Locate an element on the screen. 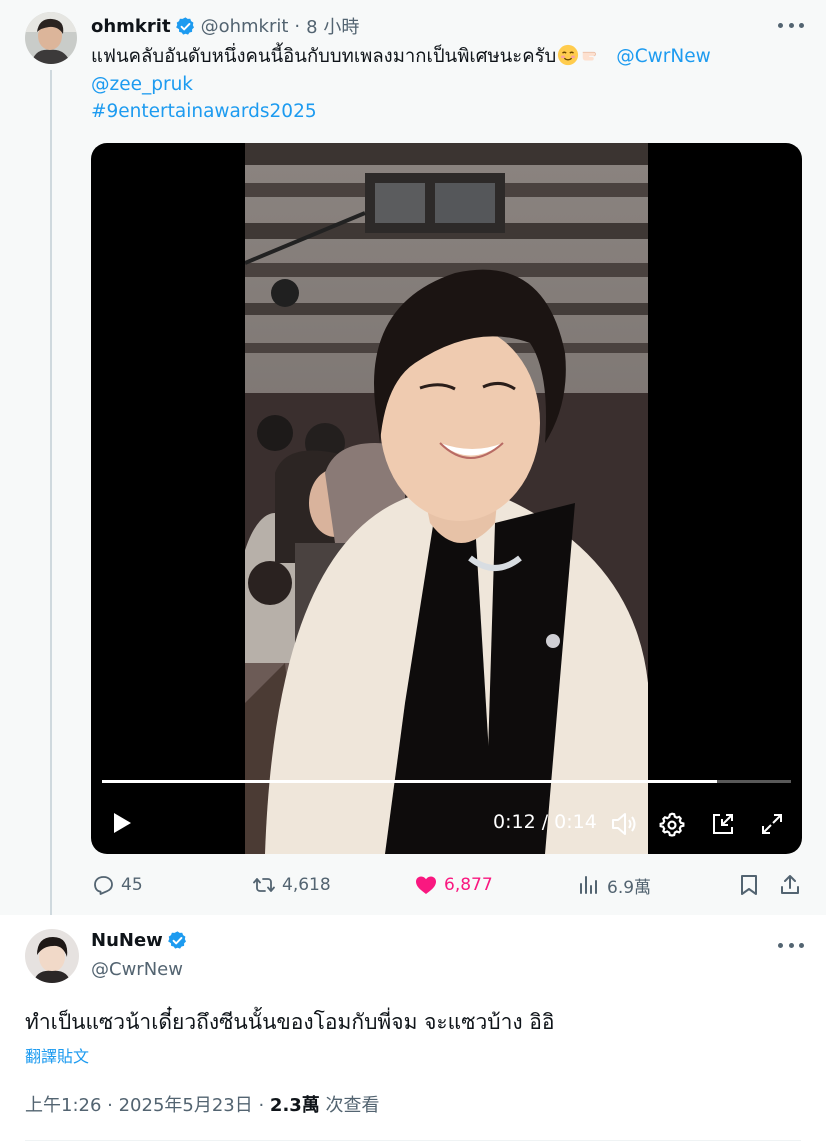 The image size is (826, 1143). reply-author-handle: @CwrNew is located at coordinates (137, 969).